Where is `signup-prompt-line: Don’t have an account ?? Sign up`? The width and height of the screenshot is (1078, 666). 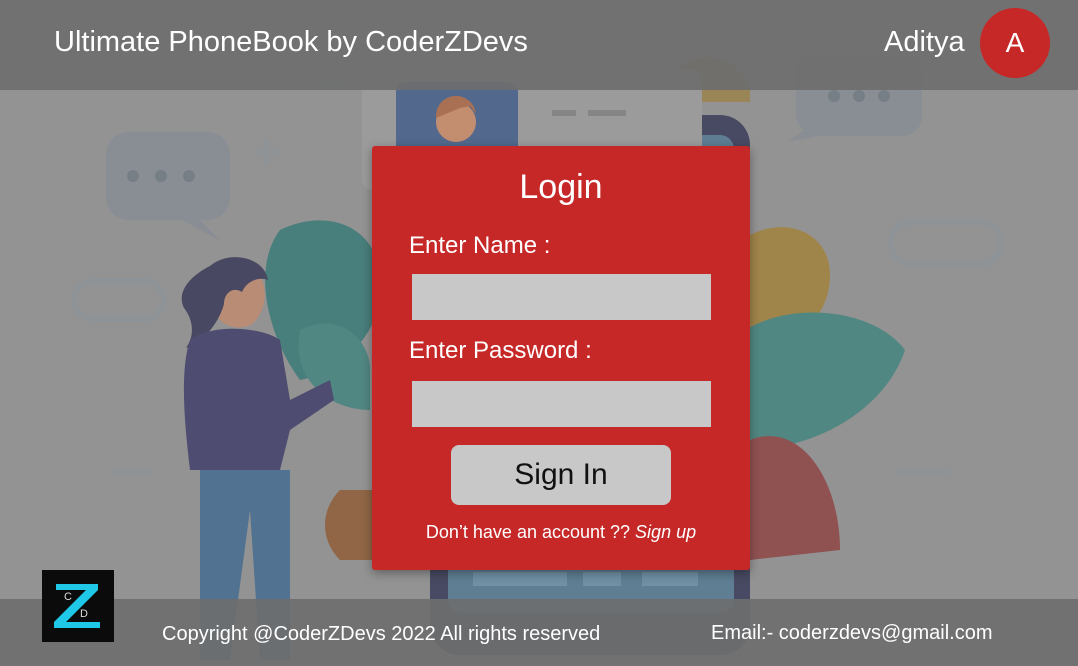
signup-prompt-line: Don’t have an account ?? Sign up is located at coordinates (561, 532).